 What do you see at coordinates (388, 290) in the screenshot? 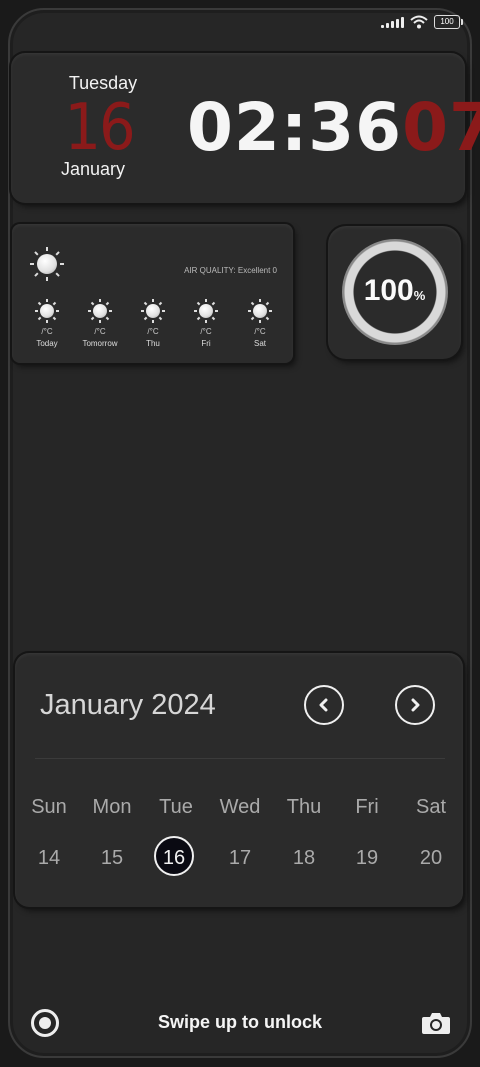
I see `battery-percent-value: 100` at bounding box center [388, 290].